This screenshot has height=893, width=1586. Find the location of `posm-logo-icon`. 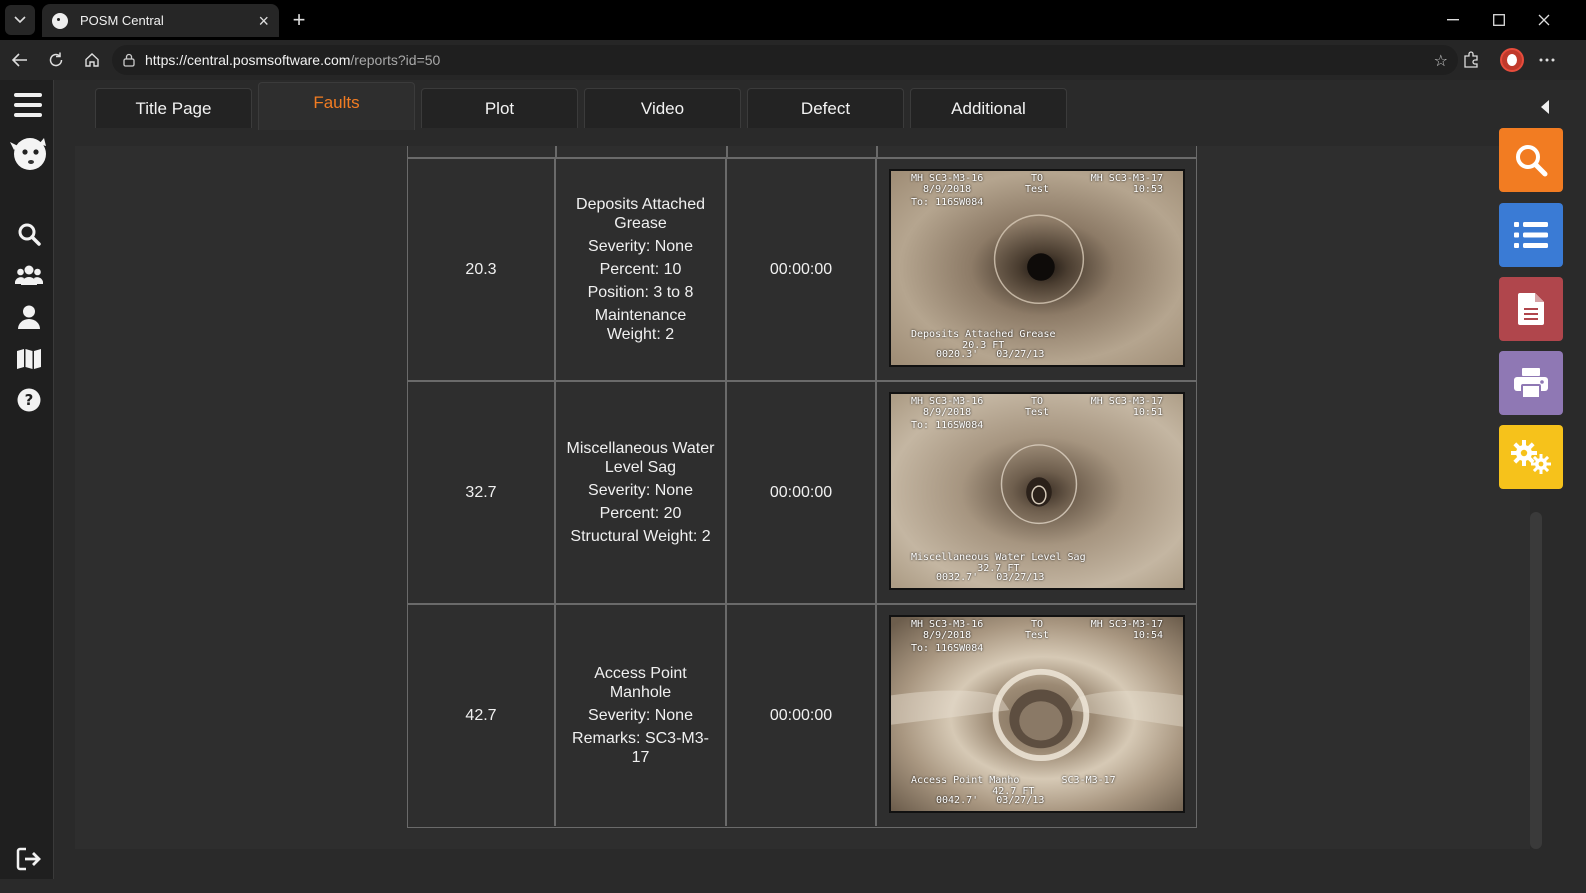

posm-logo-icon is located at coordinates (28, 154).